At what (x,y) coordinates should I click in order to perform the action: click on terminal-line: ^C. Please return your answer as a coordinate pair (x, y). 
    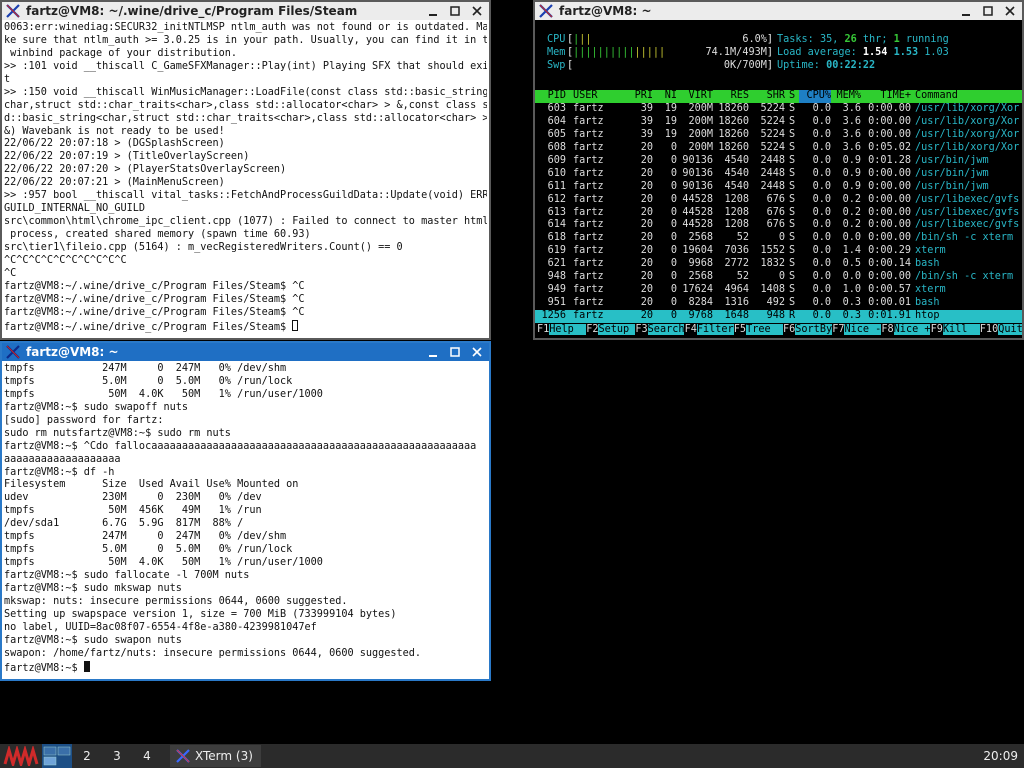
    Looking at the image, I should click on (10, 273).